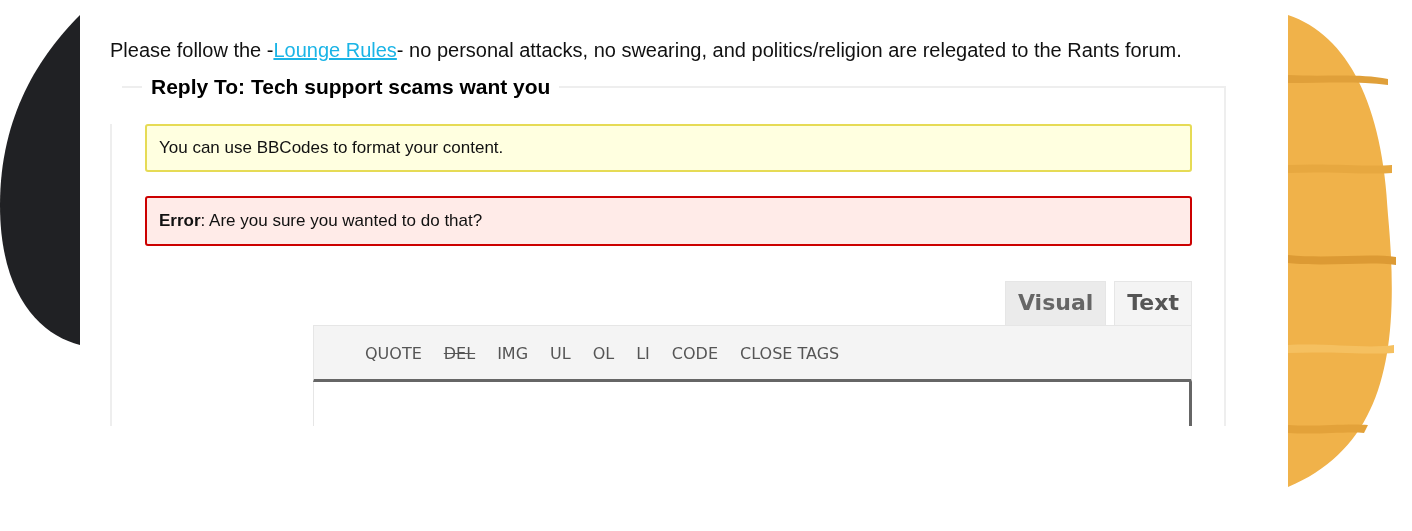  What do you see at coordinates (459, 353) in the screenshot?
I see `toolbar-button: DEL` at bounding box center [459, 353].